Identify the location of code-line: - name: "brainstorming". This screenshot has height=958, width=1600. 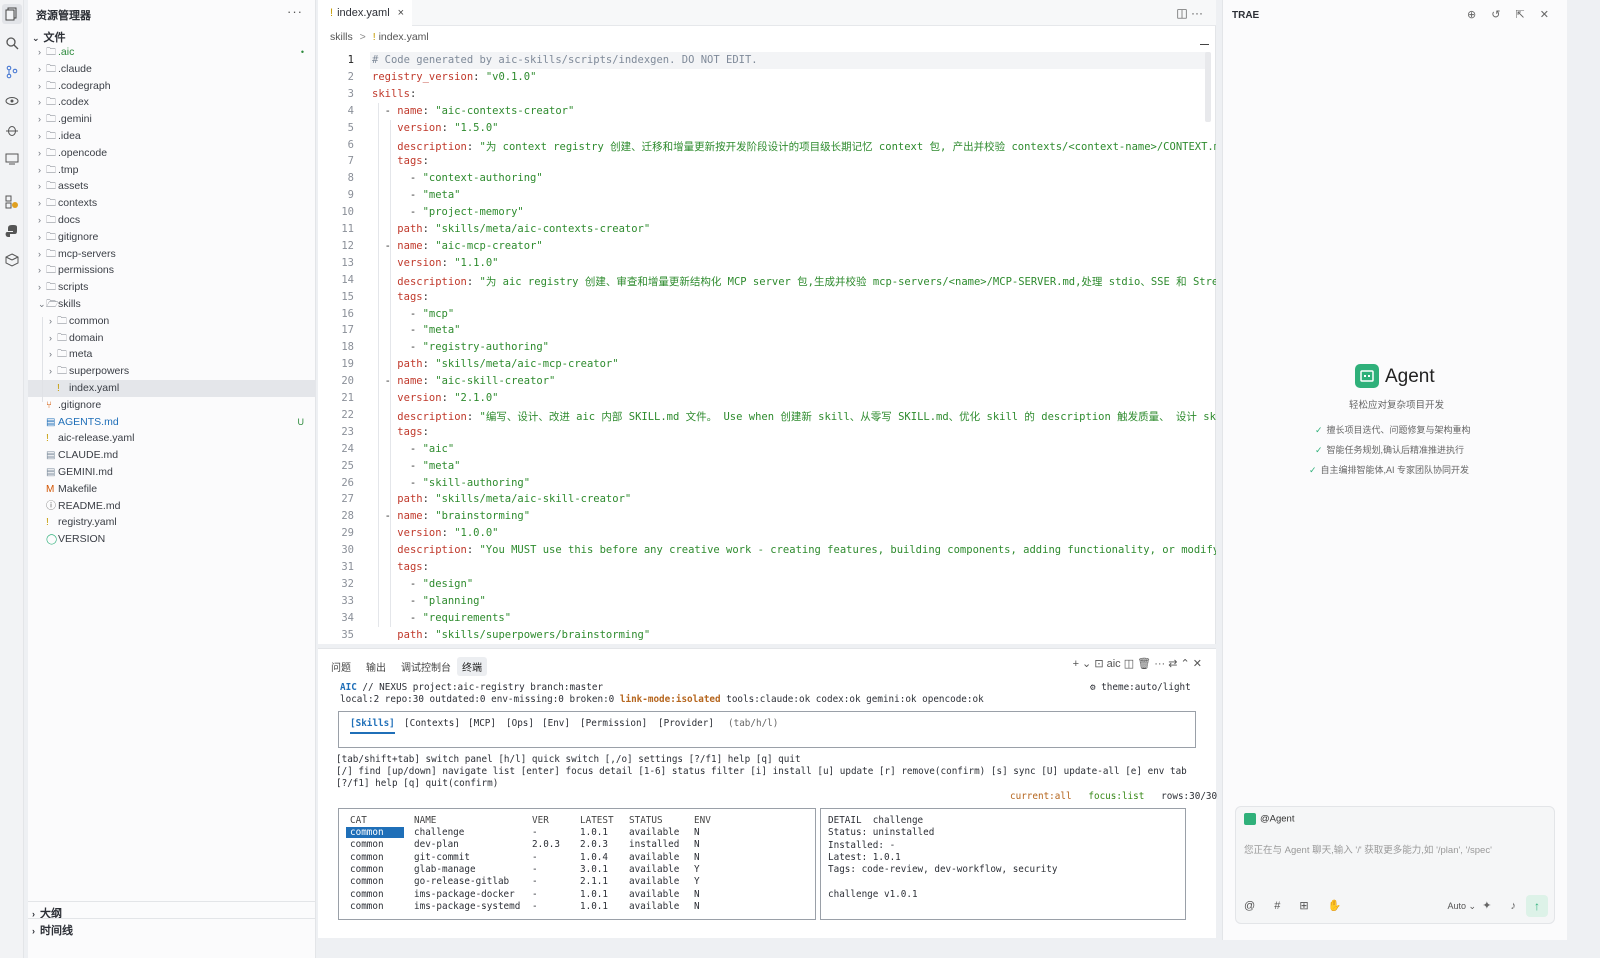
(451, 516).